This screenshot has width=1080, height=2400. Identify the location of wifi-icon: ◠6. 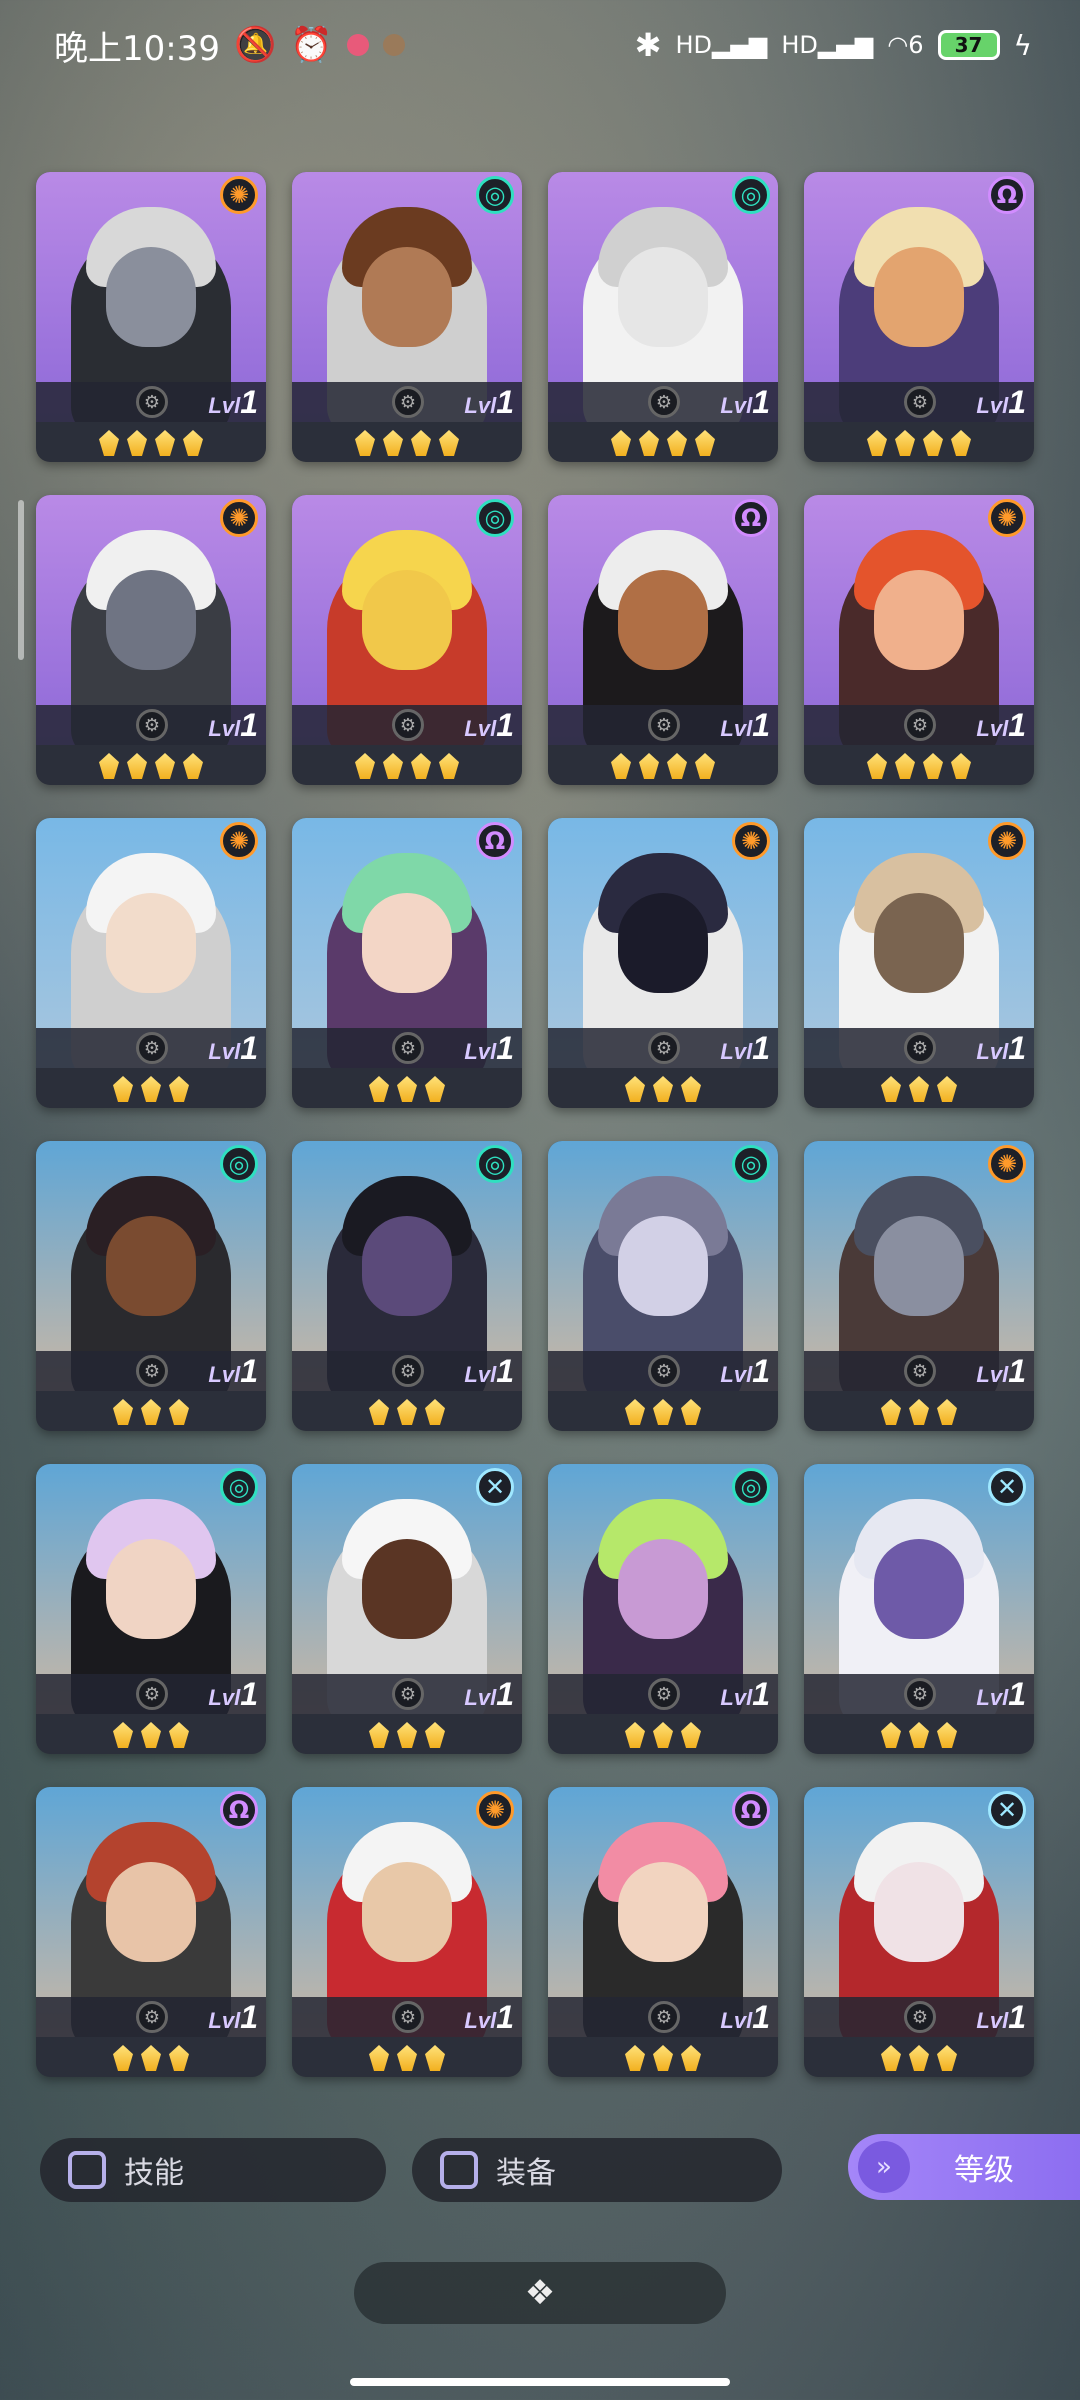
(905, 45).